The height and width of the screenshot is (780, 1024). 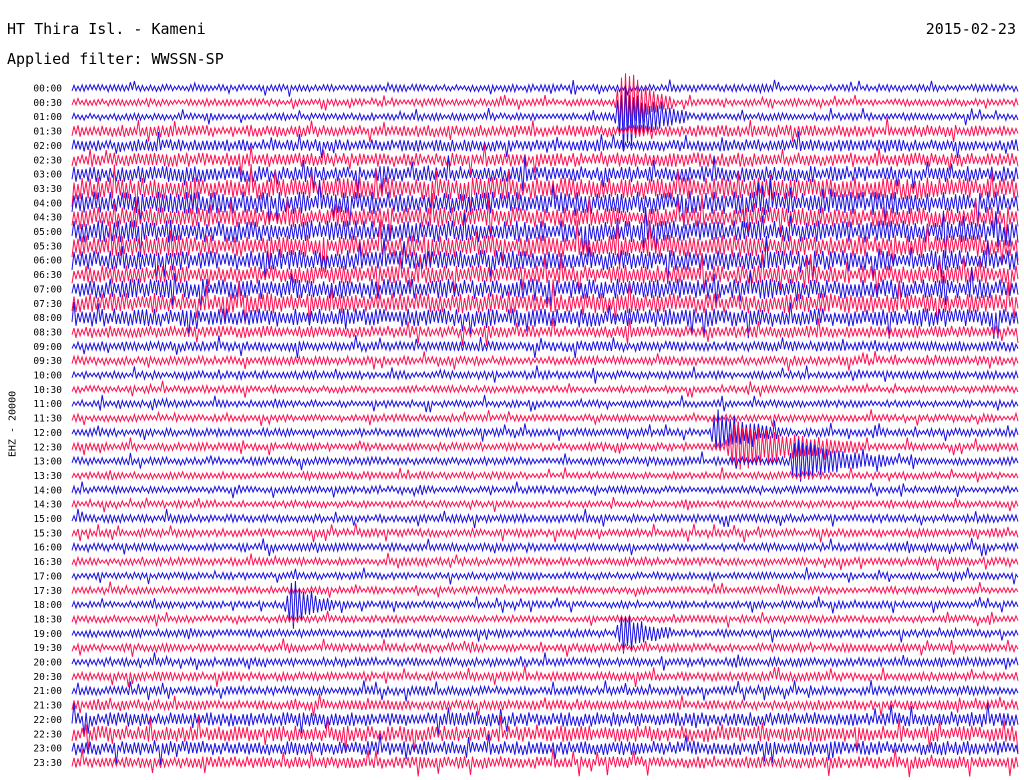 What do you see at coordinates (47, 275) in the screenshot?
I see `row-time-label: 06:30` at bounding box center [47, 275].